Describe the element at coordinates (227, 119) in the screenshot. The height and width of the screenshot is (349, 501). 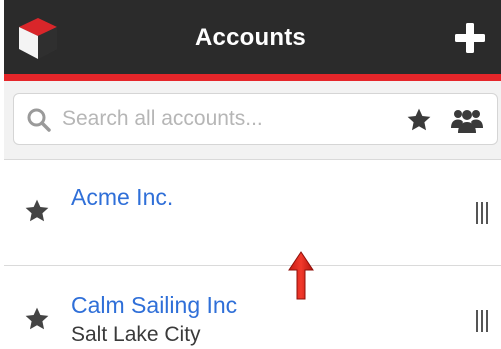
I see `search-input` at that location.